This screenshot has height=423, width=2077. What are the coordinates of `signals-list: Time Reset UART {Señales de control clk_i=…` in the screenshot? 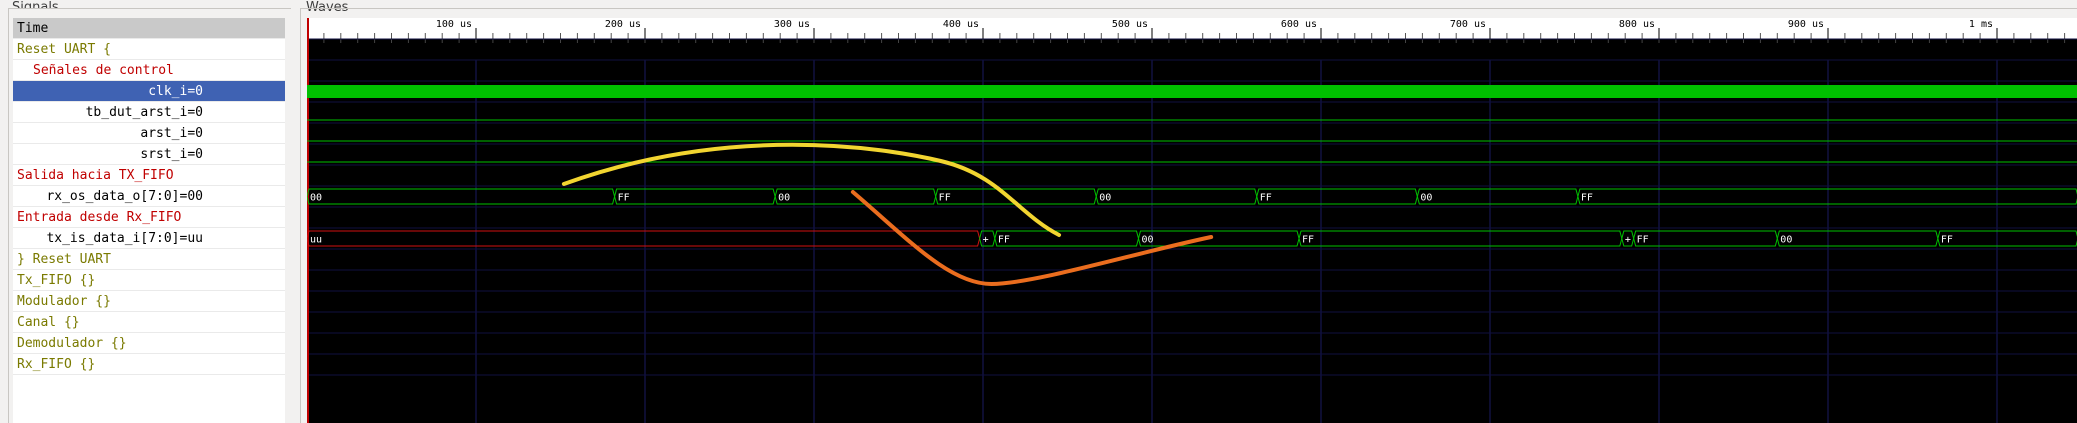 It's located at (149, 220).